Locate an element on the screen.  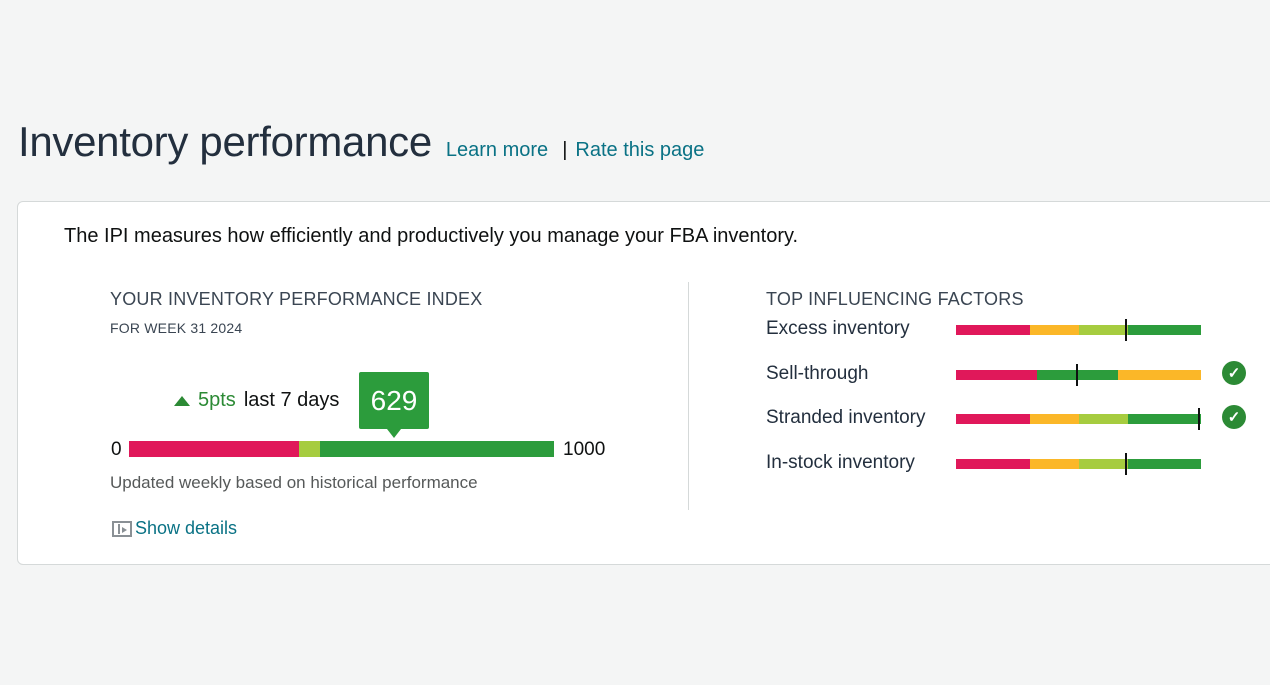
factor-name: Sell-through is located at coordinates (817, 373).